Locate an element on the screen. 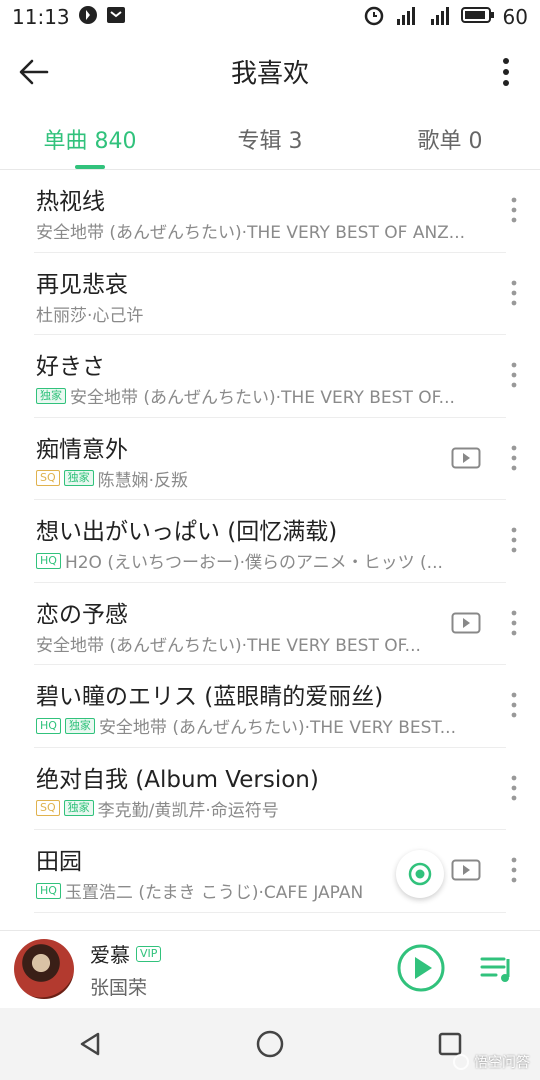 This screenshot has height=1080, width=540. triangle-back-icon is located at coordinates (90, 1044).